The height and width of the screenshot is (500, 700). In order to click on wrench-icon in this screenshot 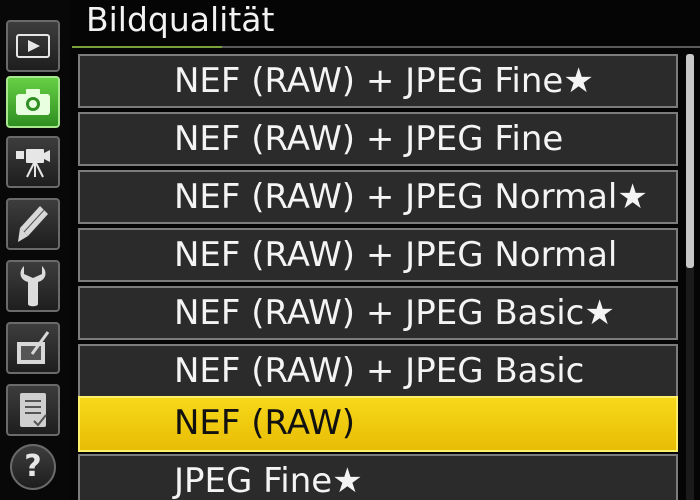, I will do `click(33, 286)`.